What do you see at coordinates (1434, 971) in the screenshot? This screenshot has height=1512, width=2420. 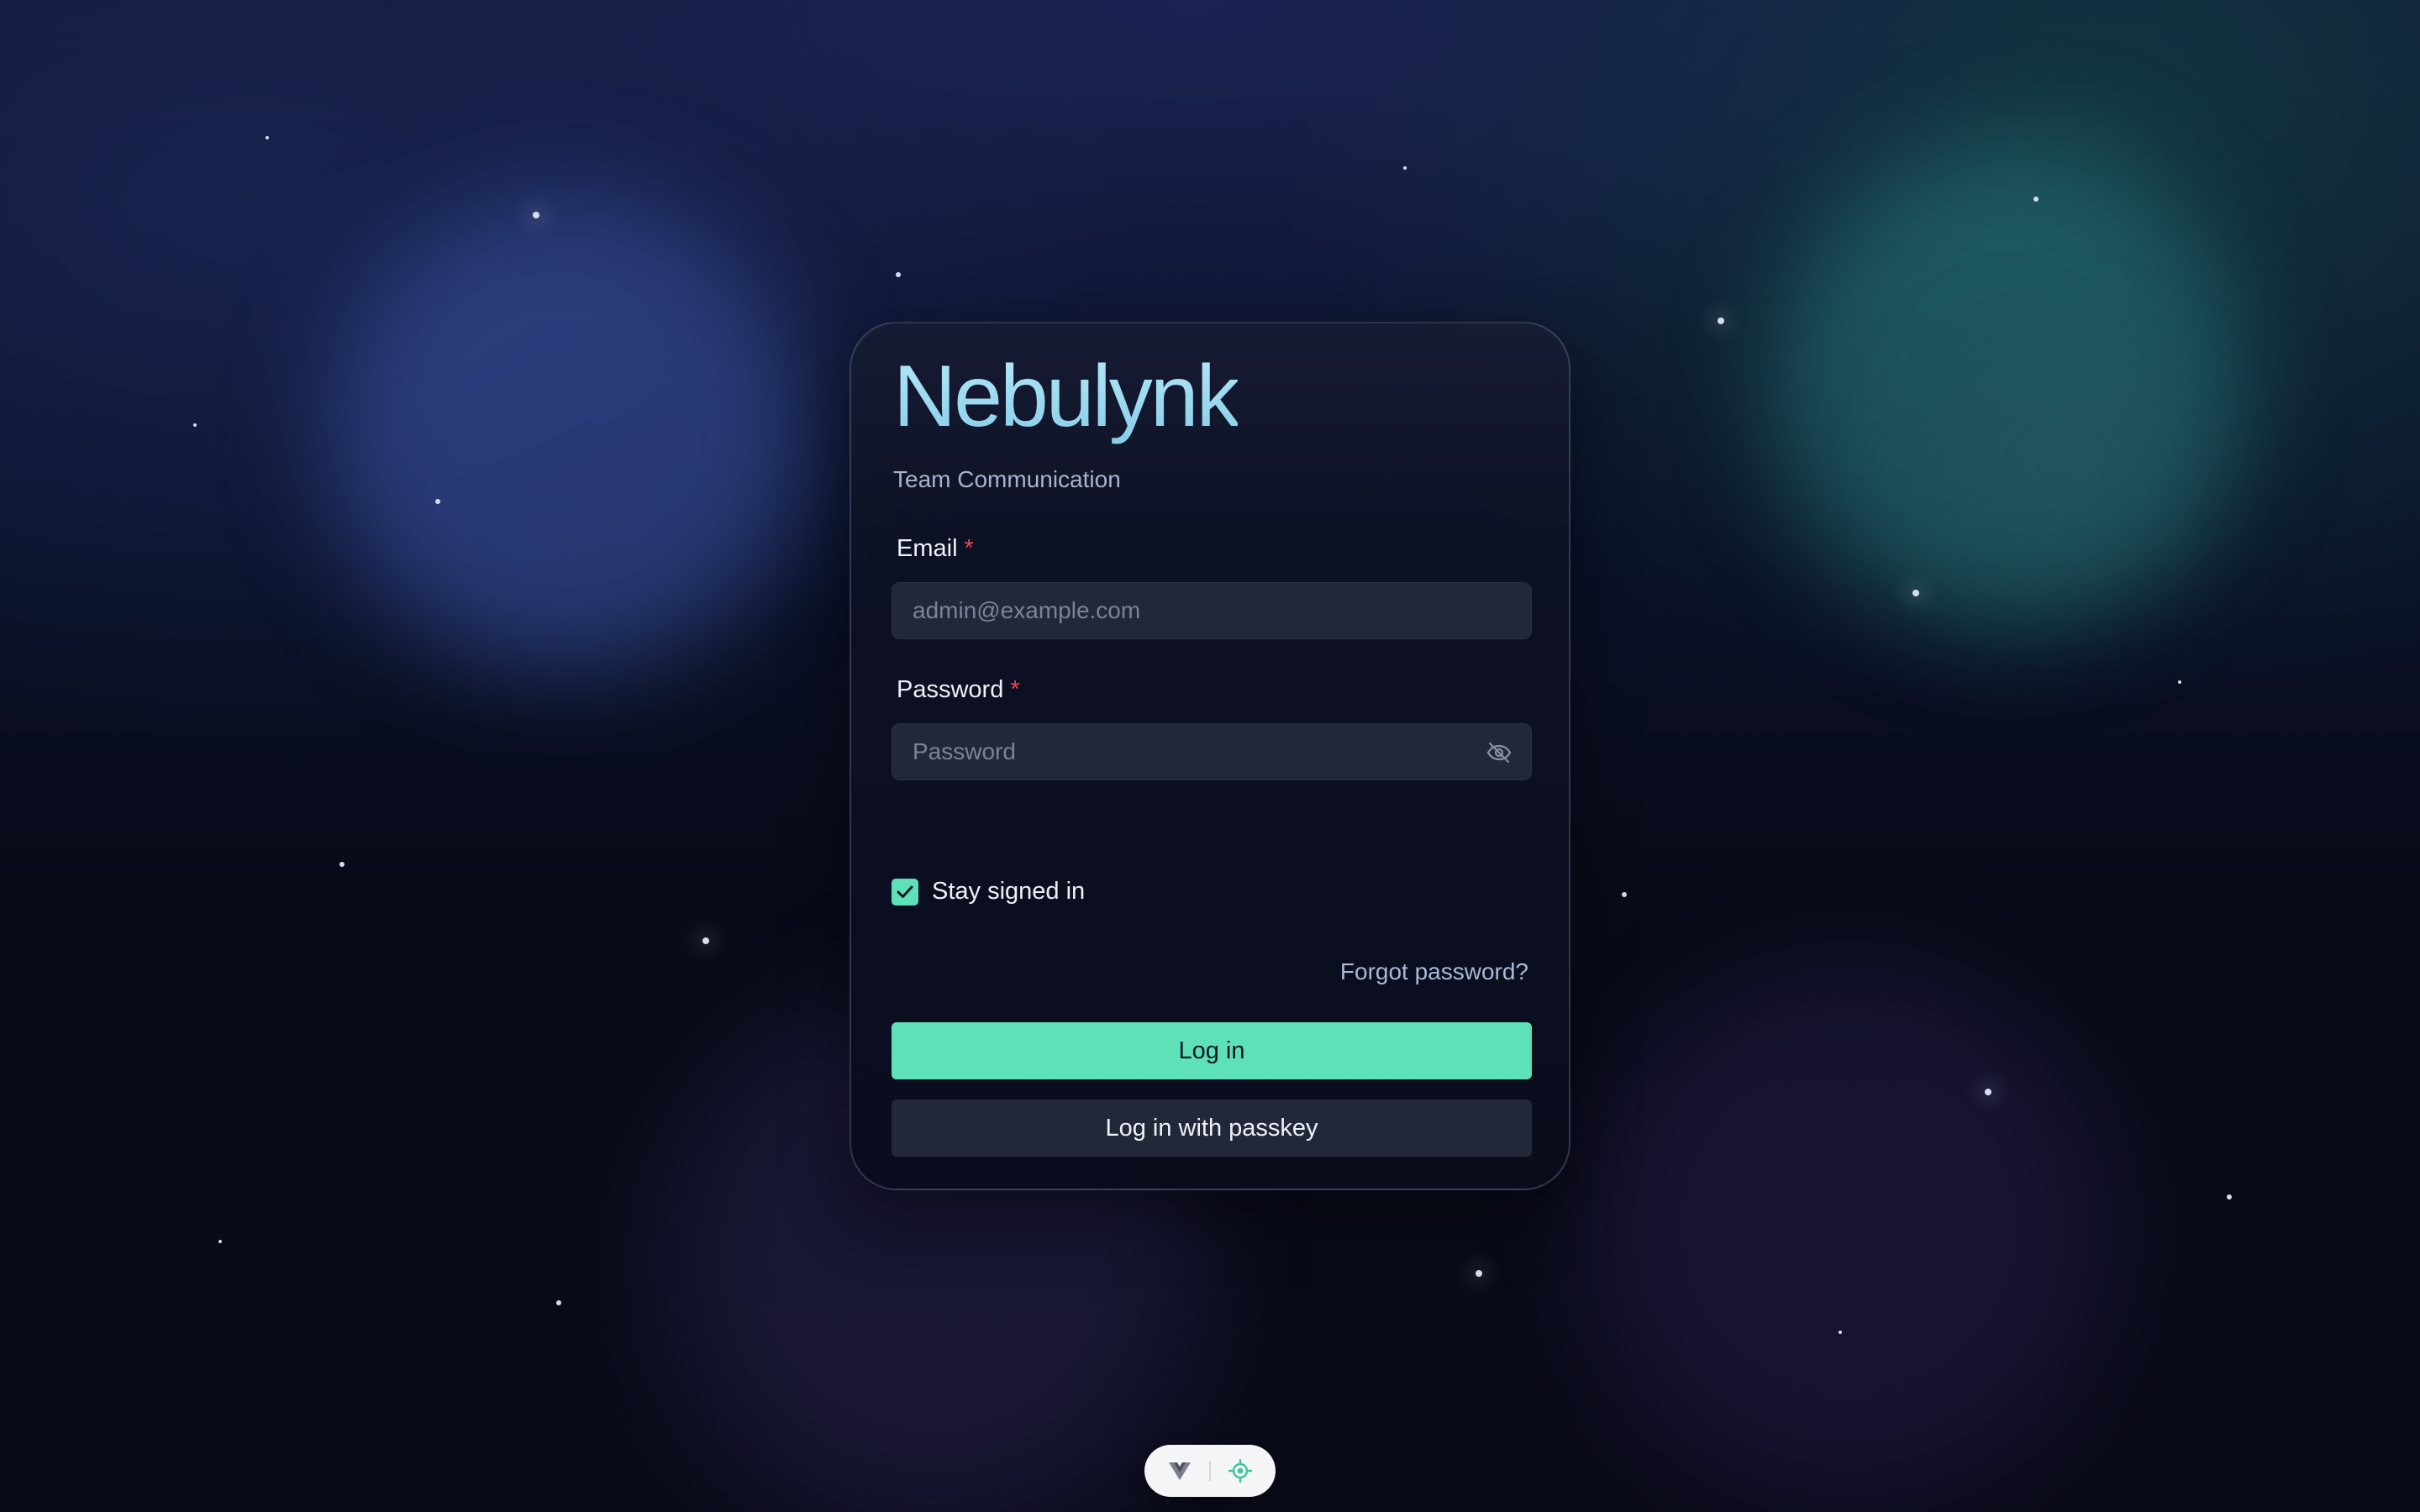 I see `forgot-password-link: Forgot password?` at bounding box center [1434, 971].